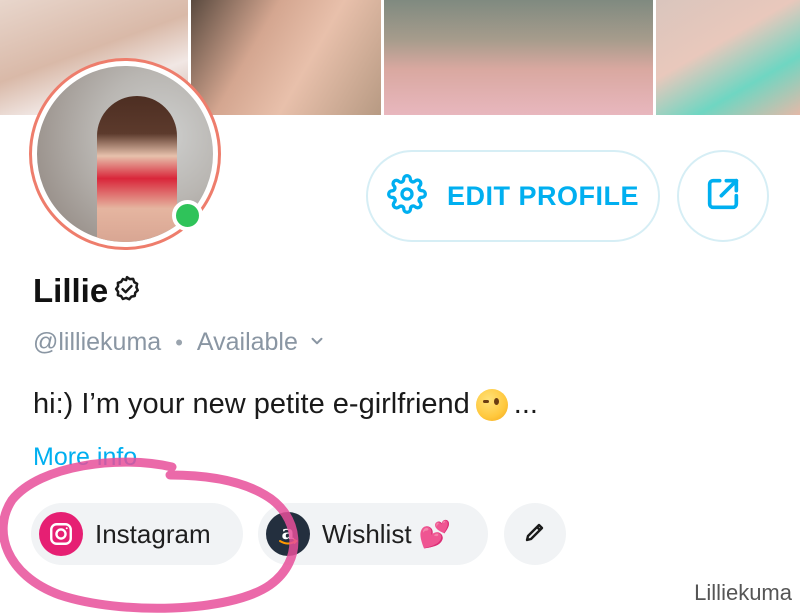 This screenshot has height=614, width=800. I want to click on amazon-icon: a, so click(288, 534).